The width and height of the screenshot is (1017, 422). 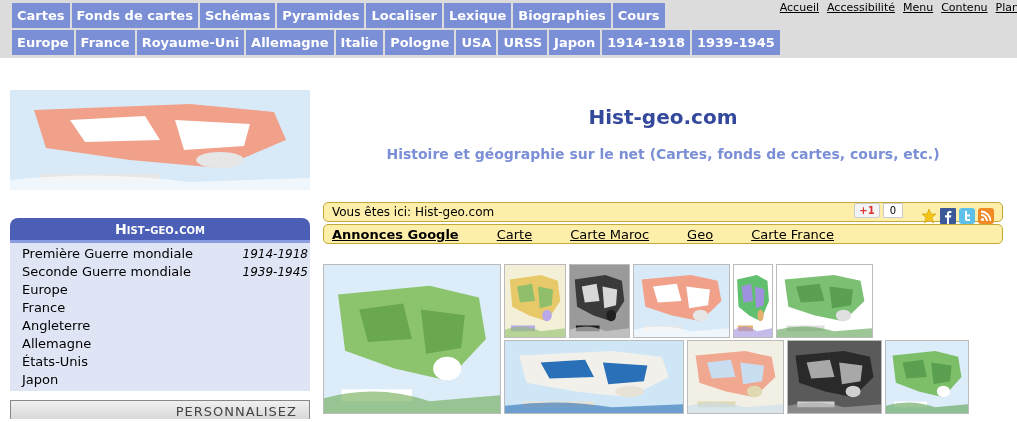 I want to click on nav-tab: 1914-1918, so click(x=646, y=42).